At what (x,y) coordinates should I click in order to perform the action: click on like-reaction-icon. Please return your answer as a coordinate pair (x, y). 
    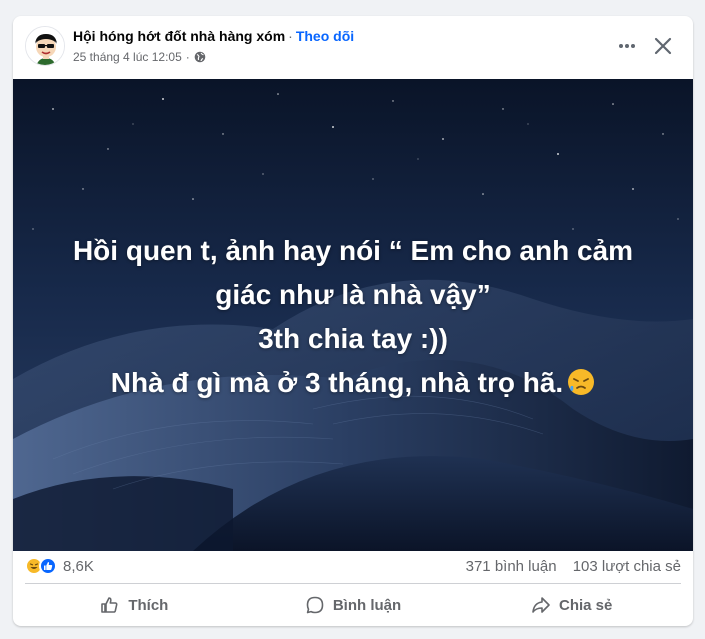
    Looking at the image, I should click on (48, 566).